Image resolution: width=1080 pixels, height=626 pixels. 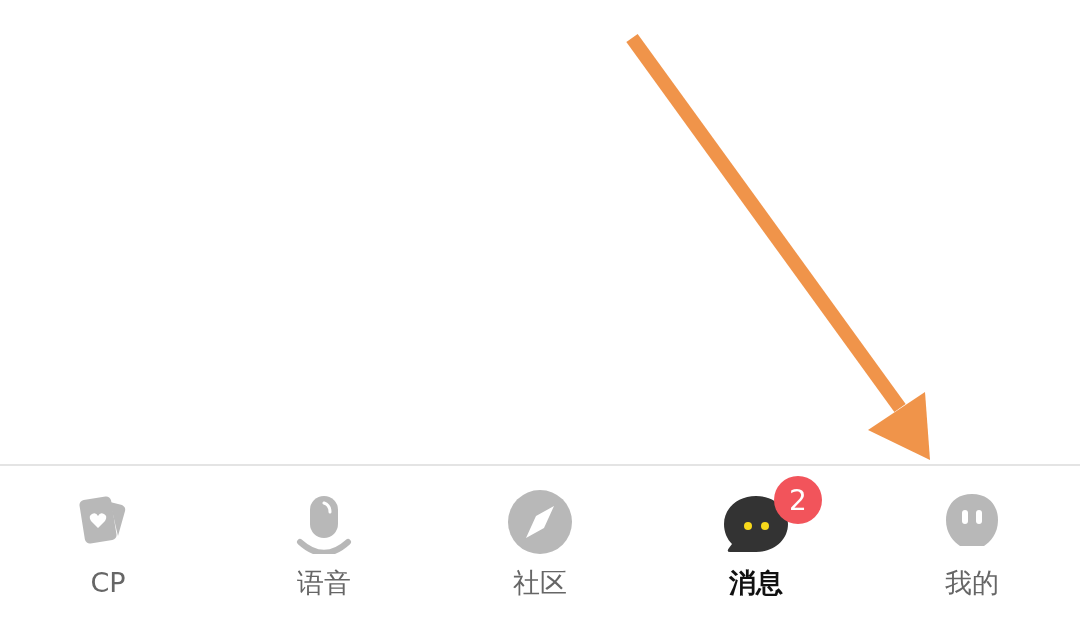 I want to click on unread-count: 2, so click(x=798, y=500).